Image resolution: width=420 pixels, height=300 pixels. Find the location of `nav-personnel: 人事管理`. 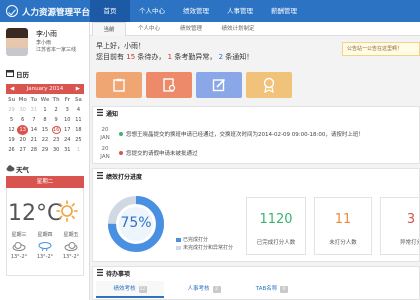

nav-personnel: 人事管理 is located at coordinates (240, 11).